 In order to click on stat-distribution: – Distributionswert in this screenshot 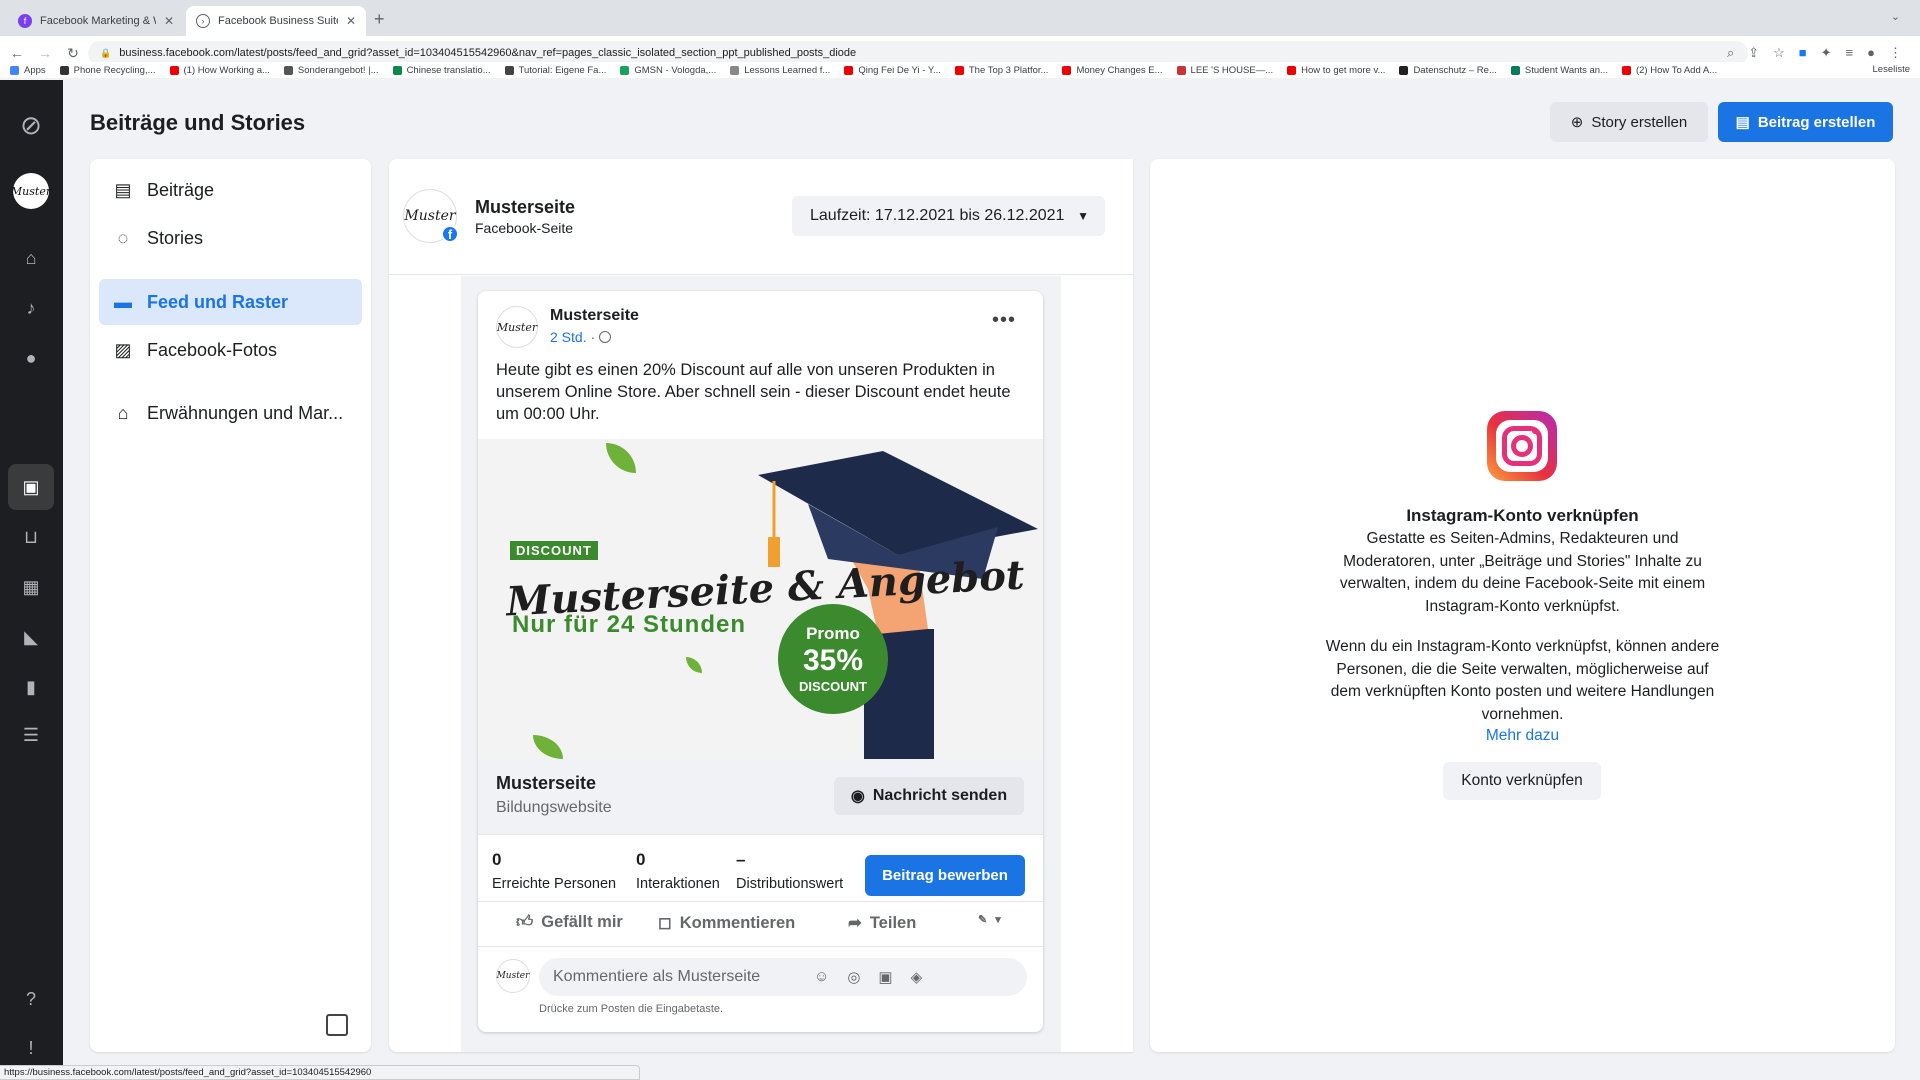, I will do `click(790, 871)`.